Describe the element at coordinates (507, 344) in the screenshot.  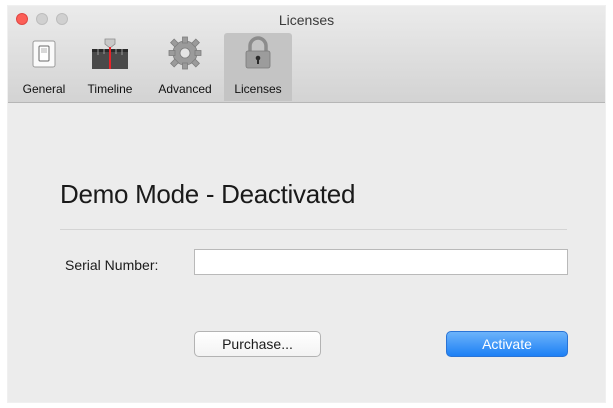
I see `activate-button: Activate` at that location.